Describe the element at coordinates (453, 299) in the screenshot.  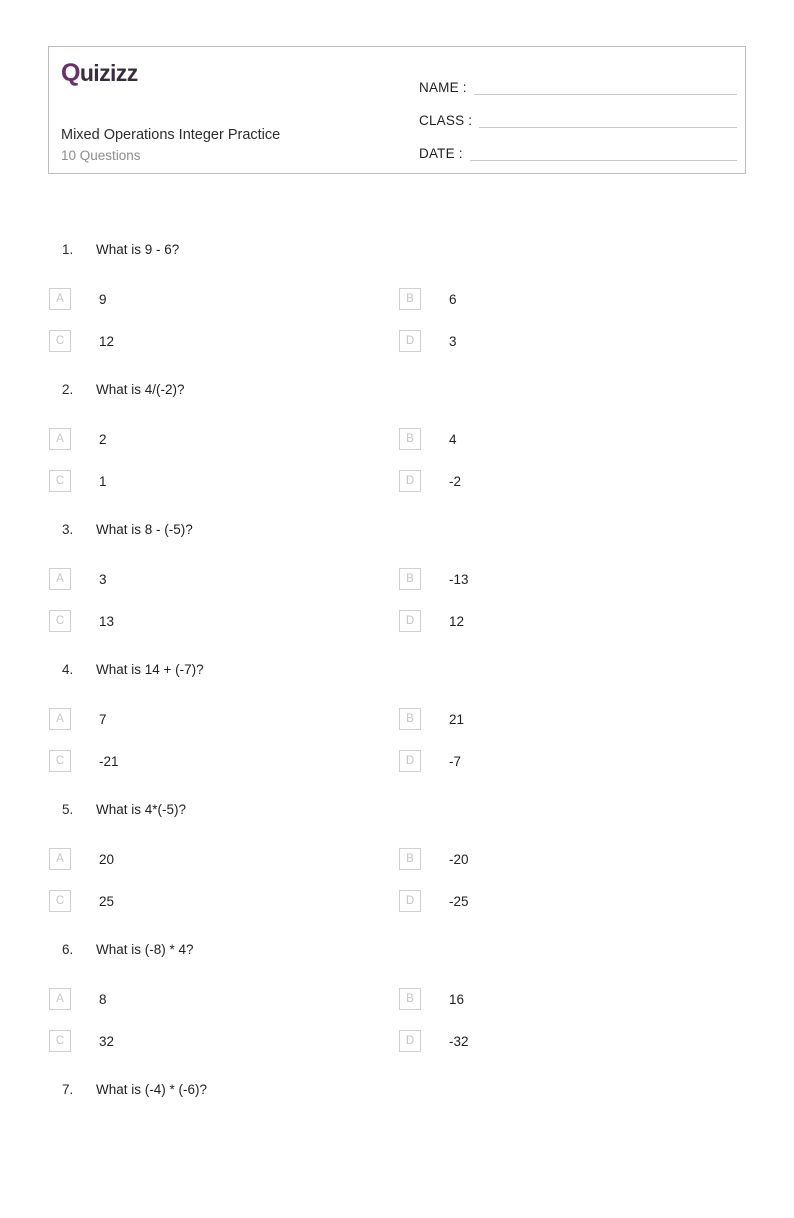
I see `option-text: 6` at that location.